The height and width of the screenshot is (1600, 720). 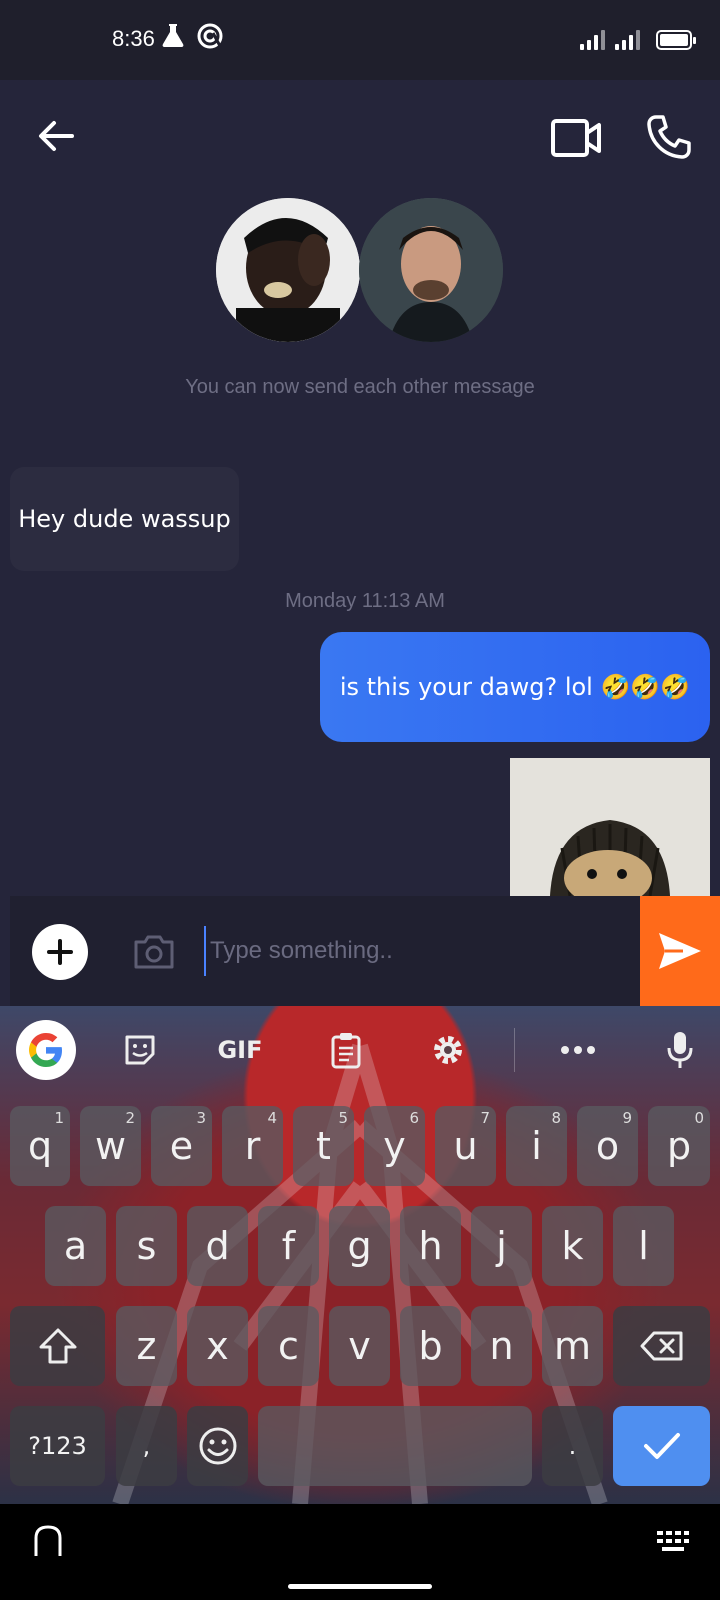 What do you see at coordinates (607, 1146) in the screenshot?
I see `key-o: o9` at bounding box center [607, 1146].